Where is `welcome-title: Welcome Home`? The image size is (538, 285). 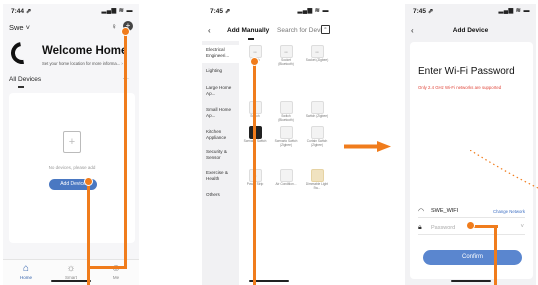 welcome-title: Welcome Home is located at coordinates (85, 51).